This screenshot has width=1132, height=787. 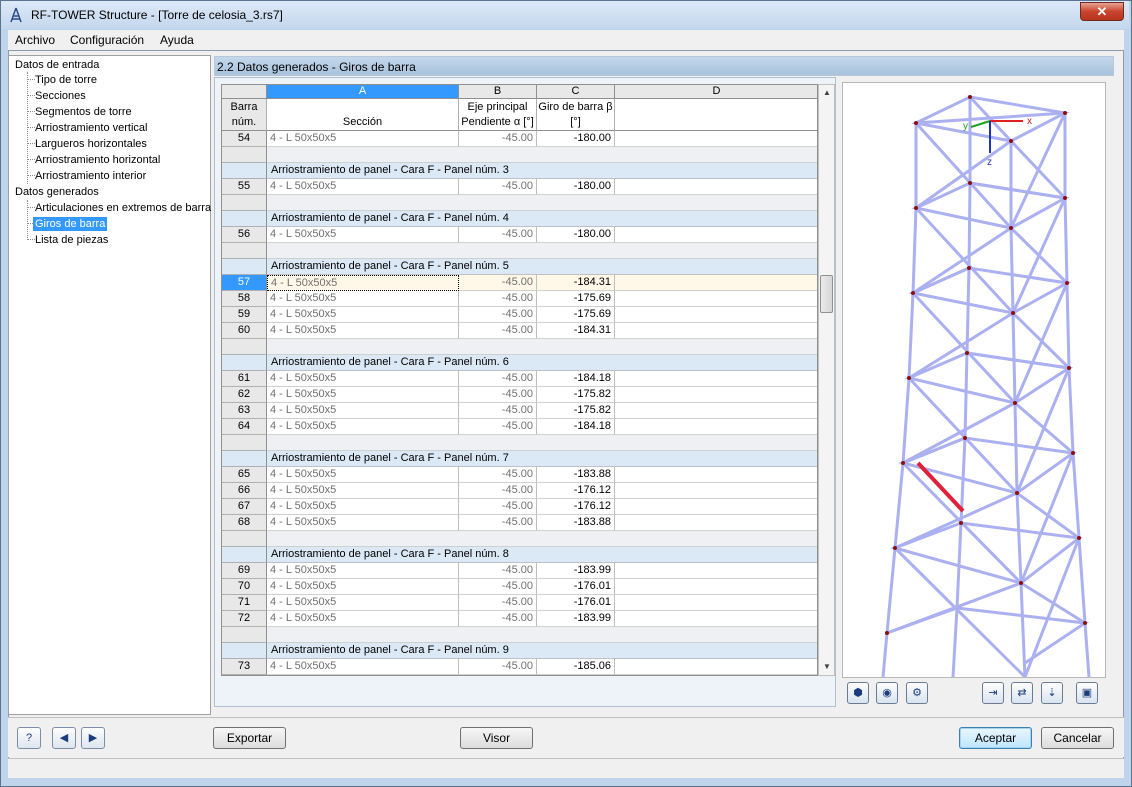 What do you see at coordinates (244, 603) in the screenshot?
I see `row-number: 71` at bounding box center [244, 603].